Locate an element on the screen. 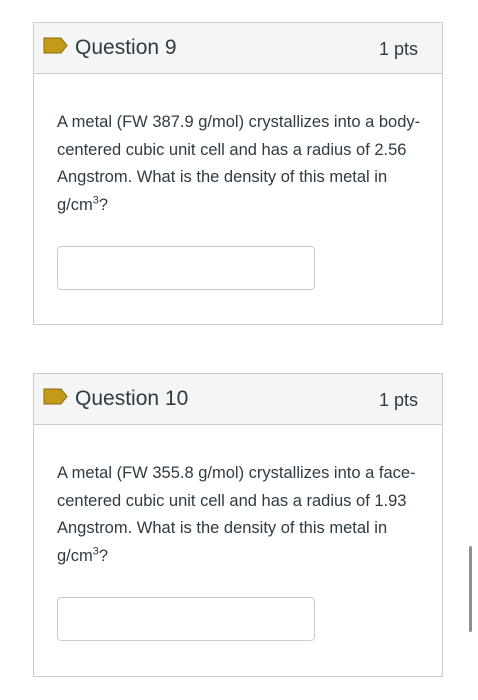  question-title: Question 9 is located at coordinates (126, 47).